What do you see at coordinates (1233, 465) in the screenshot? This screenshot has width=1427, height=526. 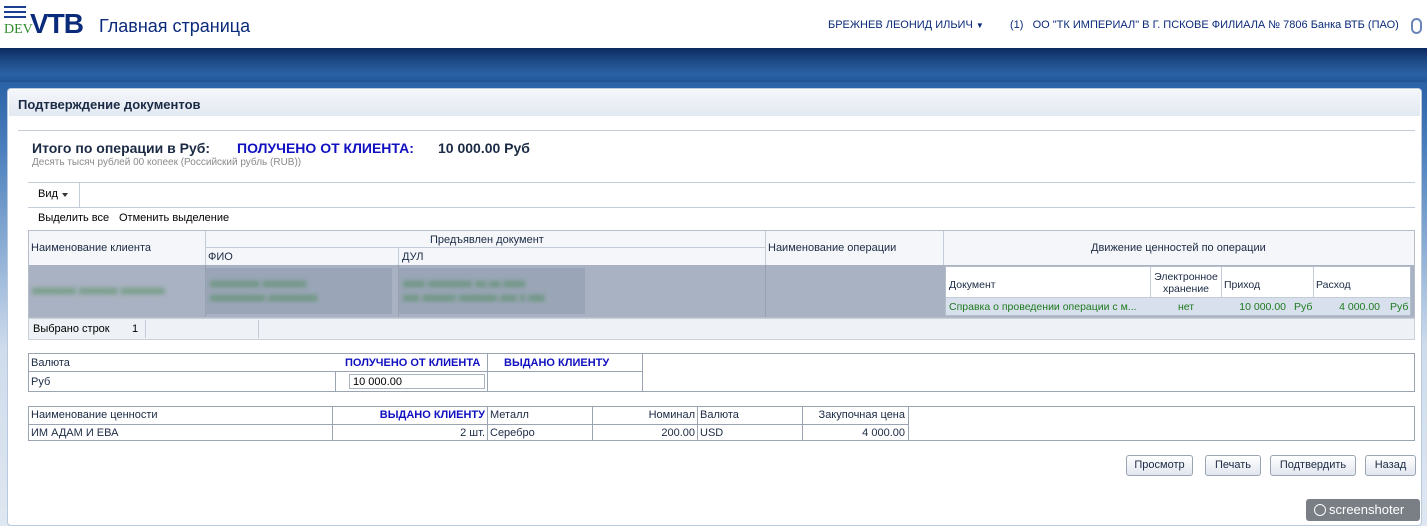 I see `print-button: Печать` at bounding box center [1233, 465].